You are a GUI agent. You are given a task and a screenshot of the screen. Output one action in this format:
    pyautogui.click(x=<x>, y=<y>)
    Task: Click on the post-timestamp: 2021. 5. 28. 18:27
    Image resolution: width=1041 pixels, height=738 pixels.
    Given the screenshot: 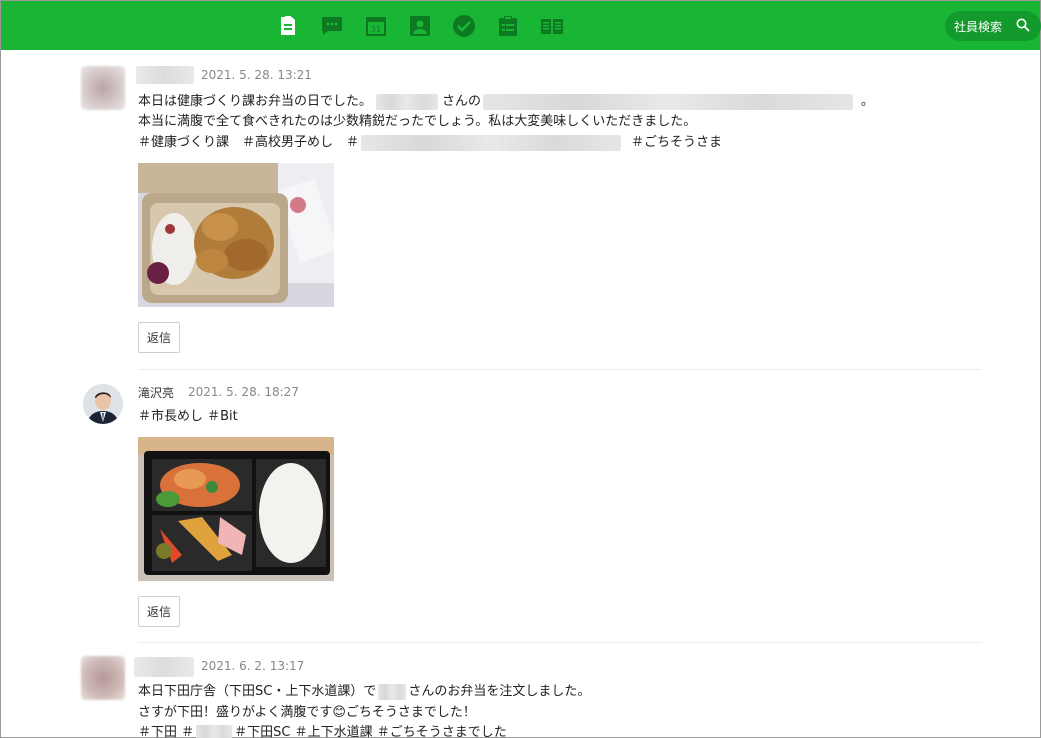 What is the action you would take?
    pyautogui.click(x=243, y=392)
    